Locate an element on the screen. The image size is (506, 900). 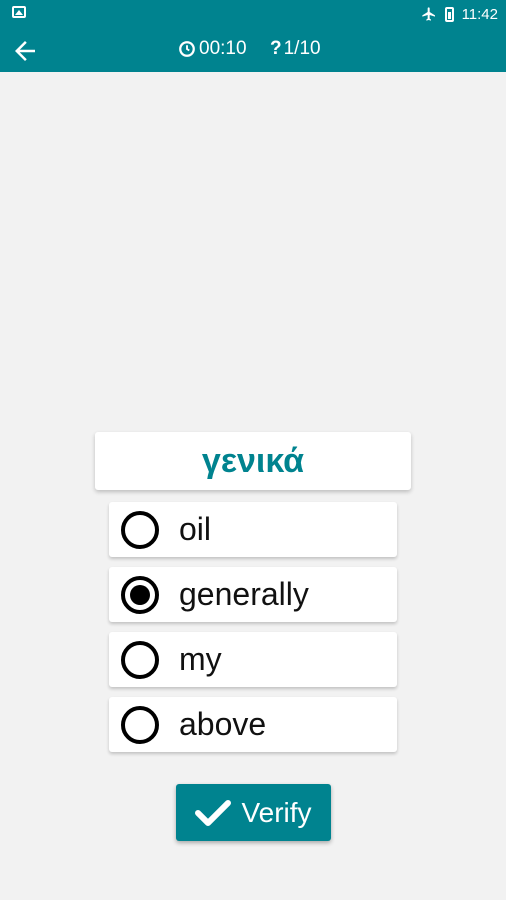
answer-label: my is located at coordinates (200, 659).